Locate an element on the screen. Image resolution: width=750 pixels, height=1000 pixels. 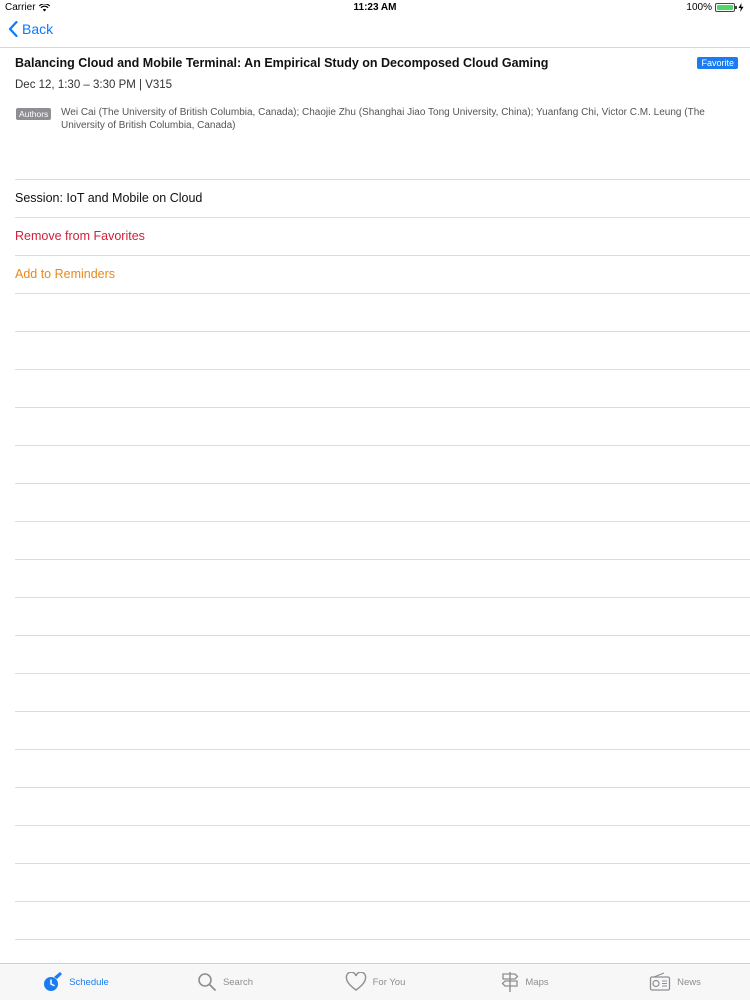
tab-maps-label: Maps is located at coordinates (537, 982).